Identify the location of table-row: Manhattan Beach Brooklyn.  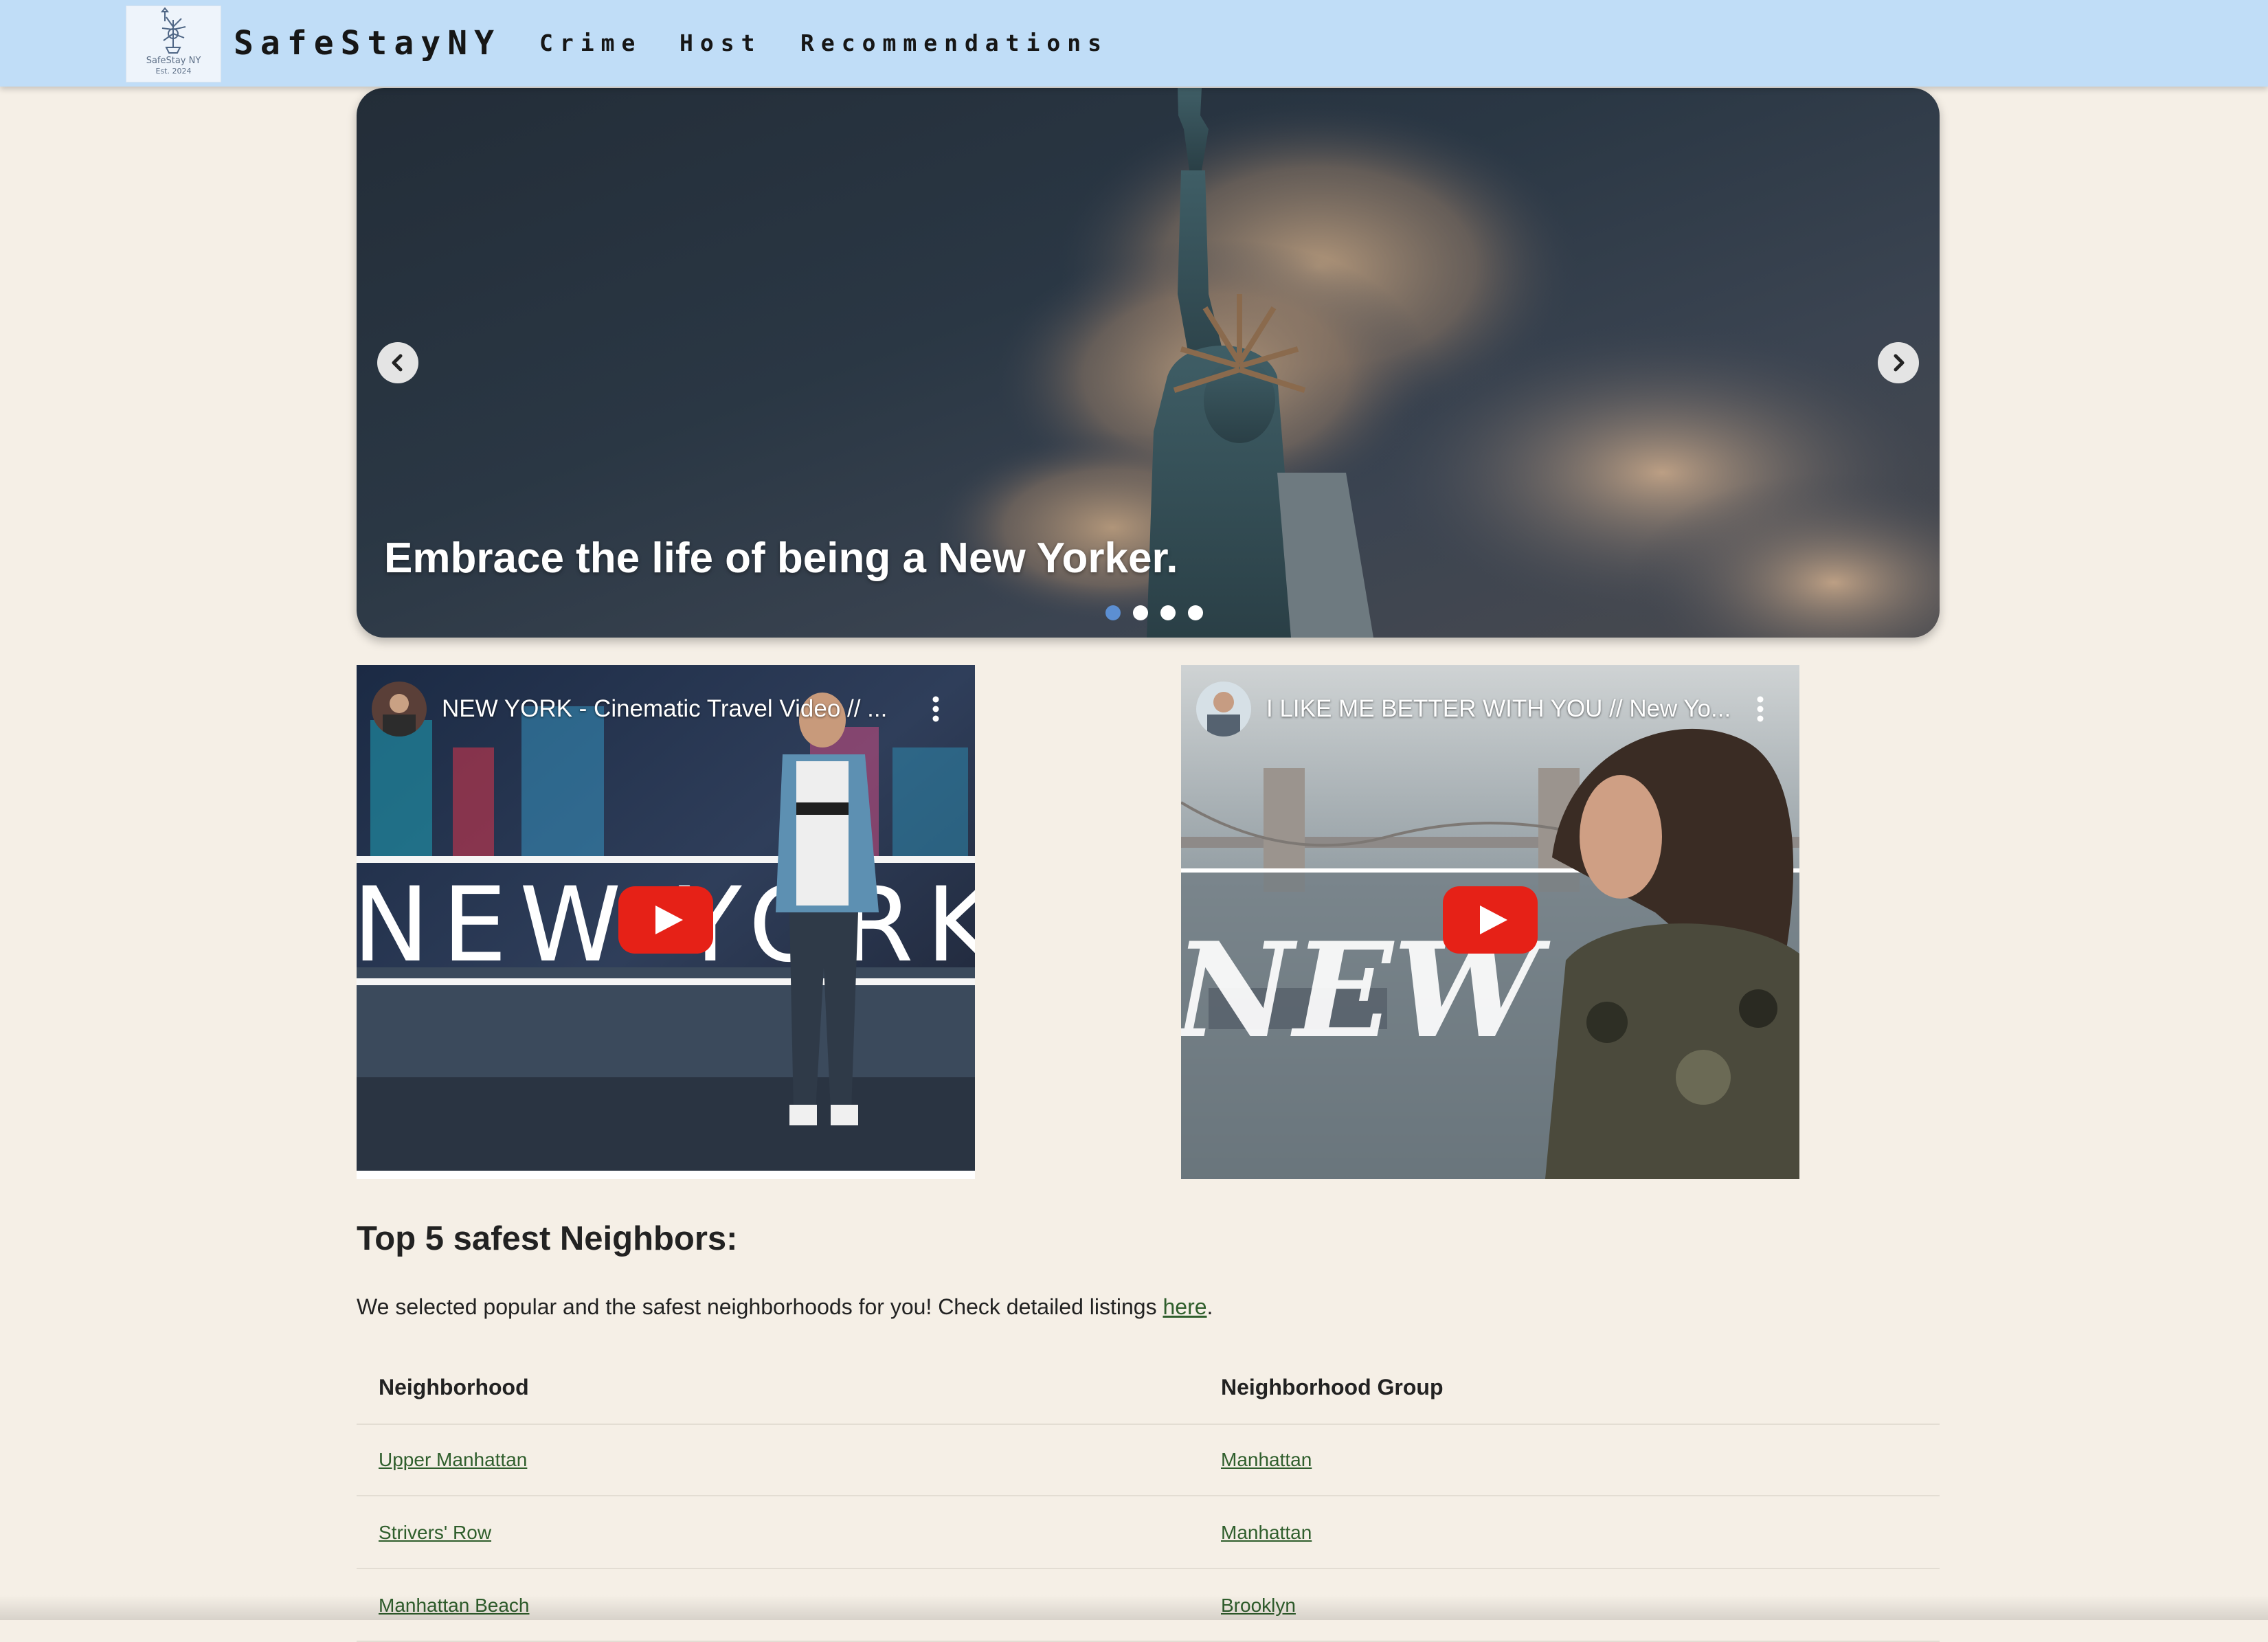
(1148, 1605).